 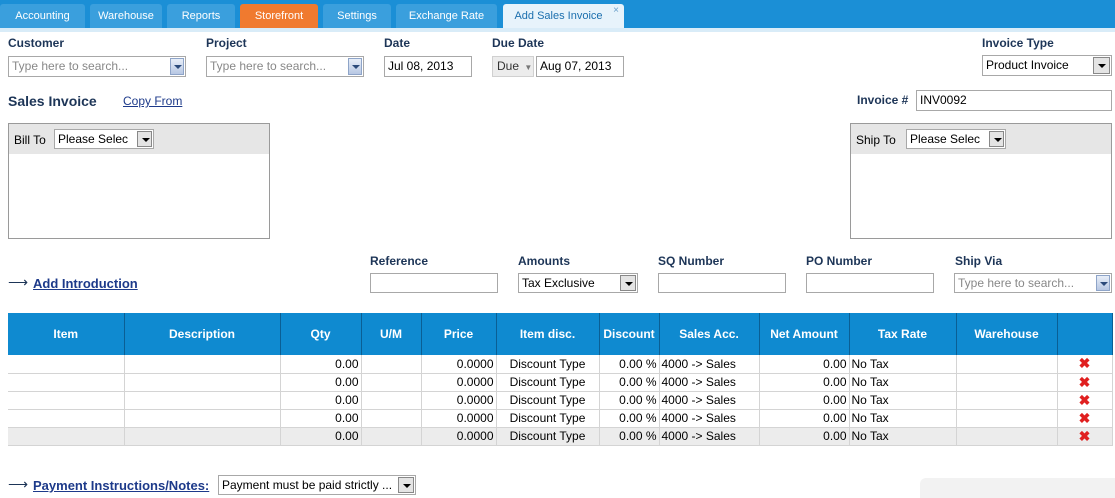 I want to click on tab-warehouse: Warehouse, so click(x=126, y=16).